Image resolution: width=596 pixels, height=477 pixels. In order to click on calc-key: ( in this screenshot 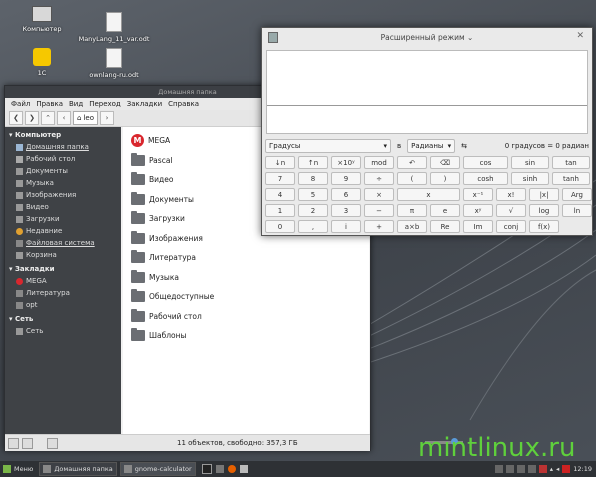, I will do `click(412, 178)`.